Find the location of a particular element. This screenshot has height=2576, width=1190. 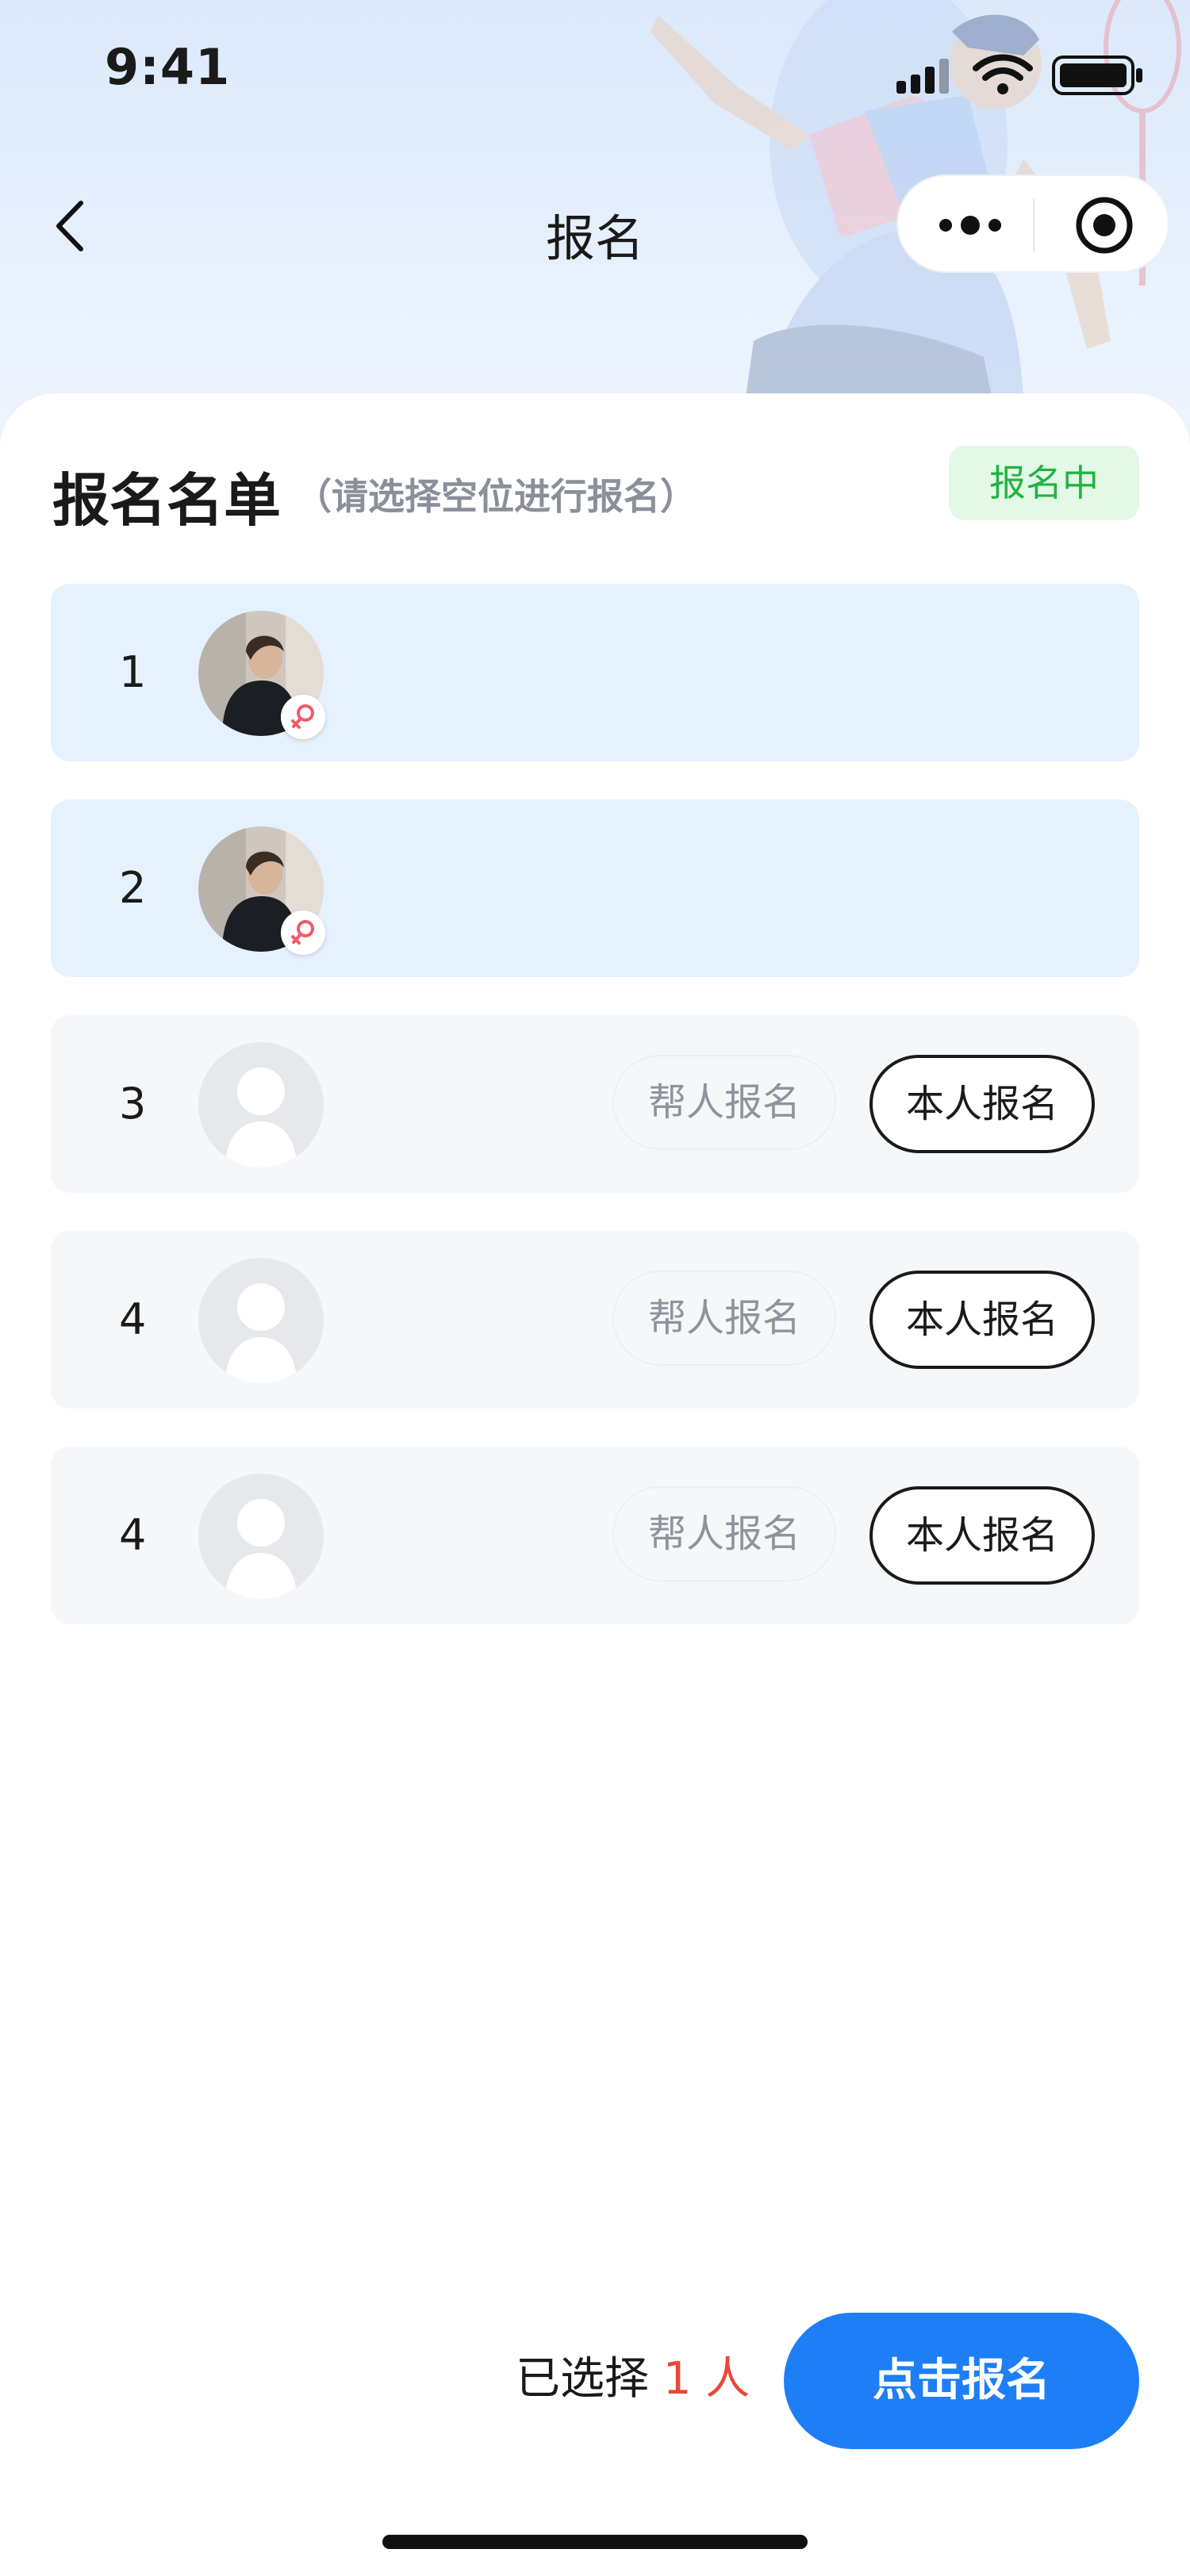

selected-count: 1 is located at coordinates (677, 2379).